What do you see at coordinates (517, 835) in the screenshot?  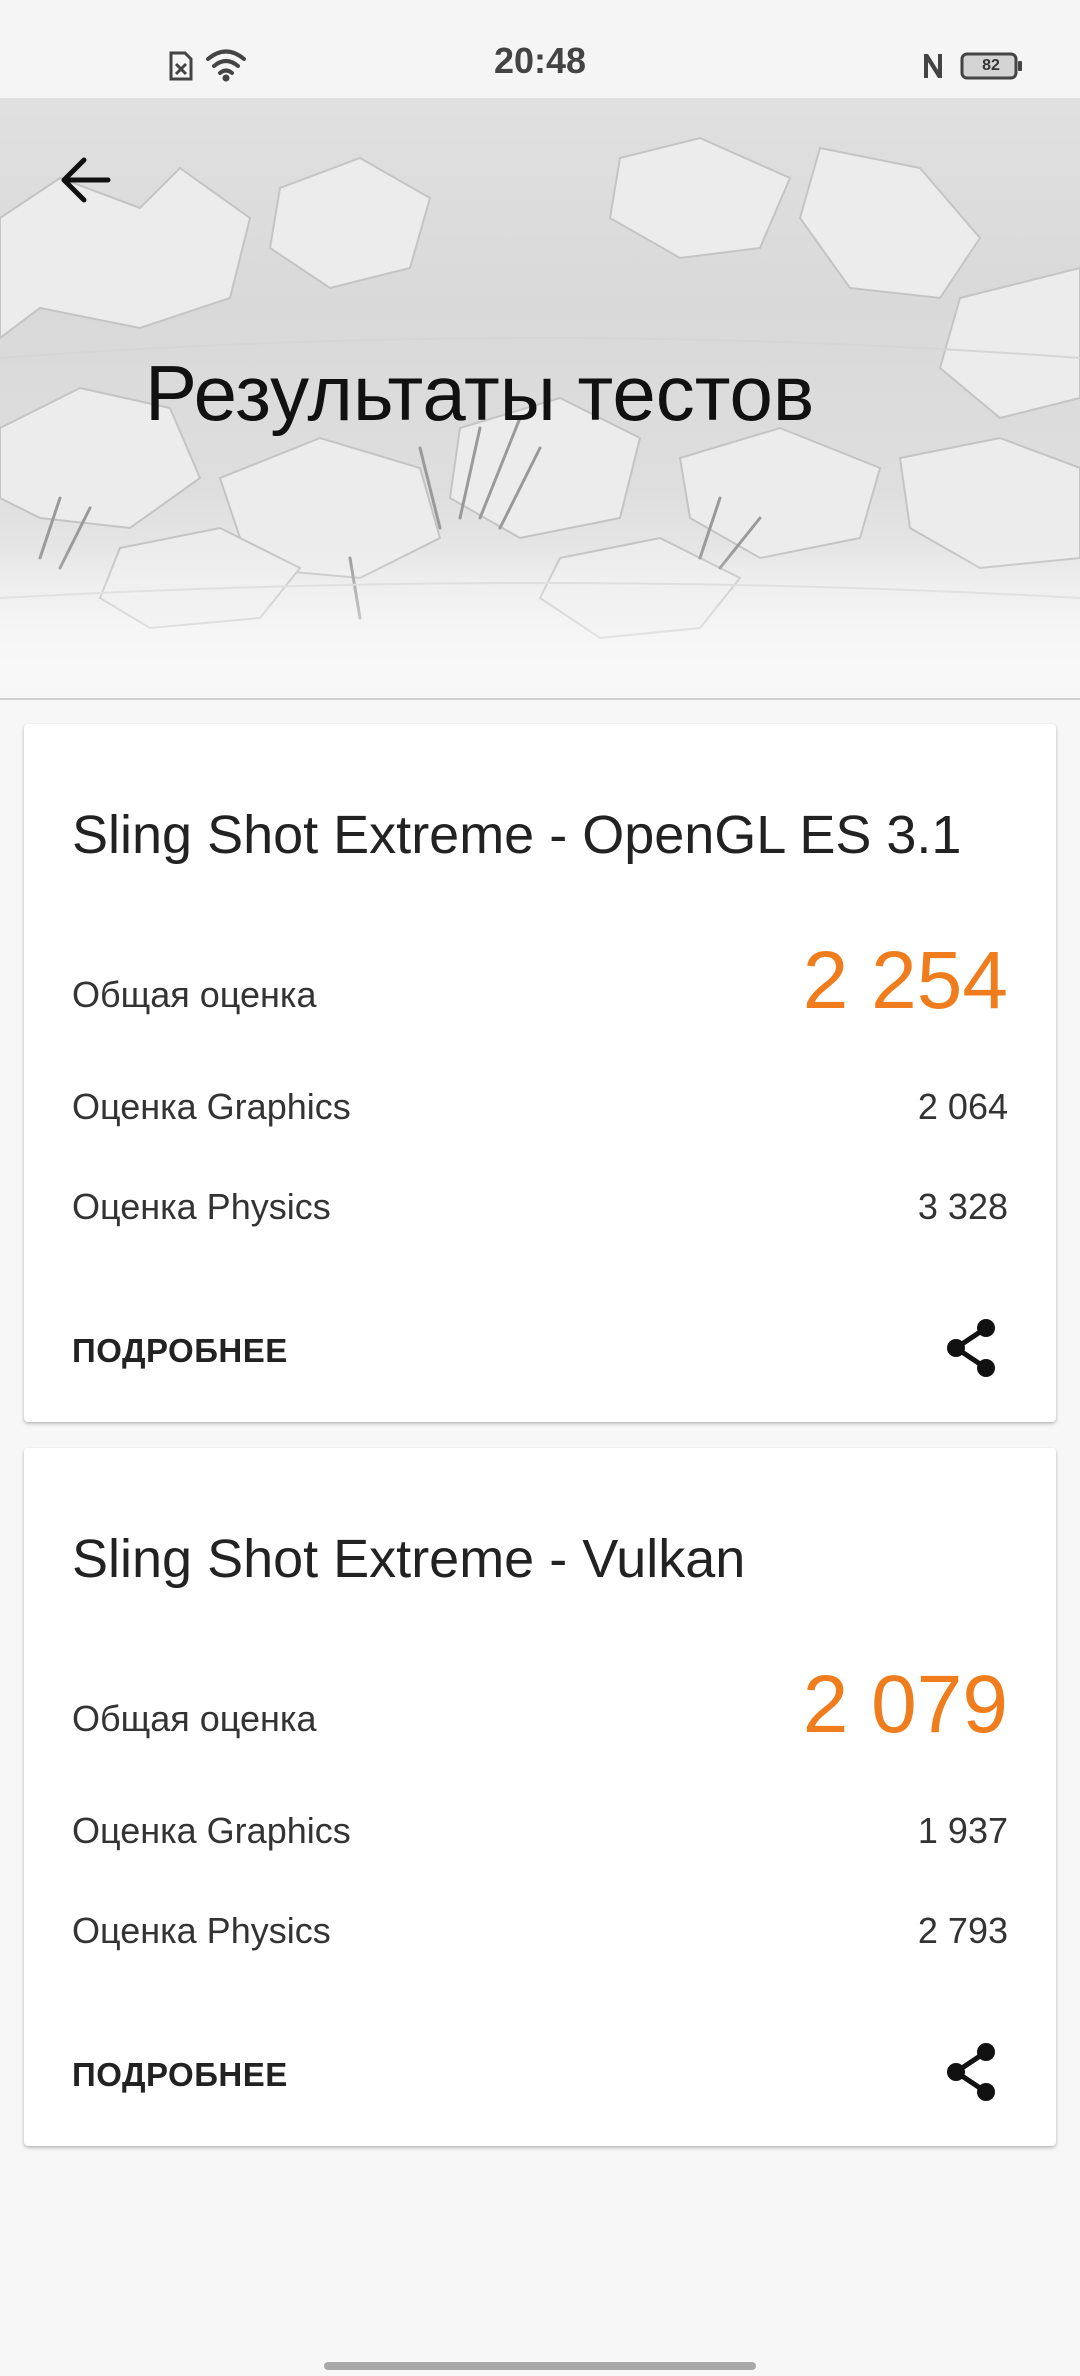 I see `card-title: Sling Shot Extreme - OpenGL ES 3.1` at bounding box center [517, 835].